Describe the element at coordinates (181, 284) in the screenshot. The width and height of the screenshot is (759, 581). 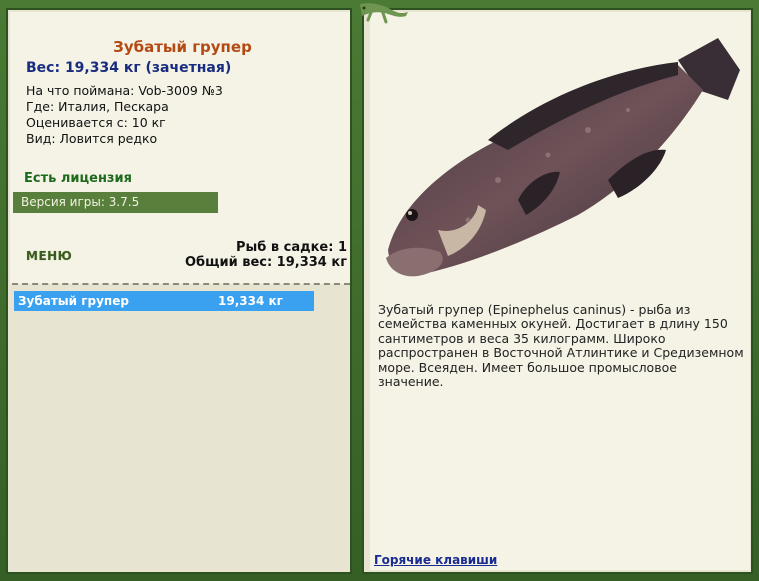
I see `divider-line` at that location.